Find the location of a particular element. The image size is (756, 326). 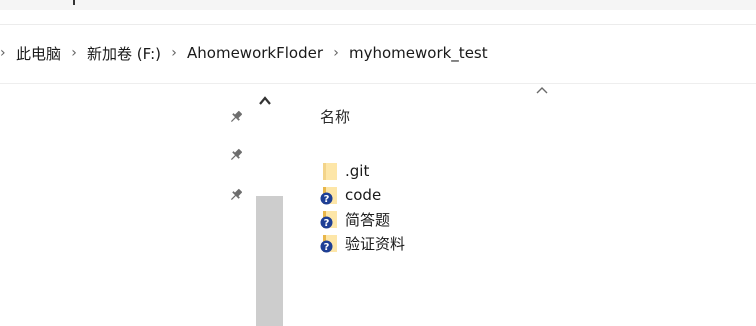

scroll-up-arrow-icon is located at coordinates (265, 101).